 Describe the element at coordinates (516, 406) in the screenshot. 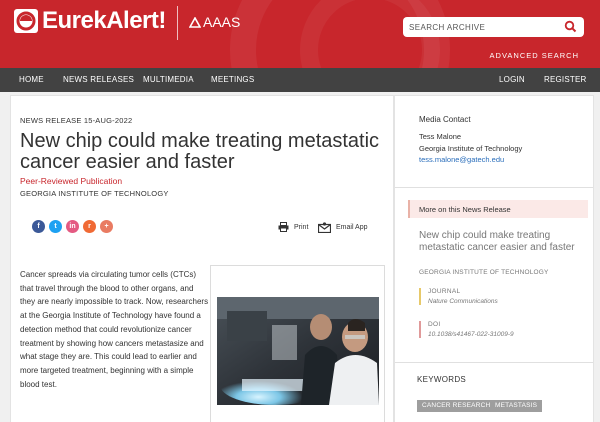

I see `keyword-tag: METASTASIS` at that location.